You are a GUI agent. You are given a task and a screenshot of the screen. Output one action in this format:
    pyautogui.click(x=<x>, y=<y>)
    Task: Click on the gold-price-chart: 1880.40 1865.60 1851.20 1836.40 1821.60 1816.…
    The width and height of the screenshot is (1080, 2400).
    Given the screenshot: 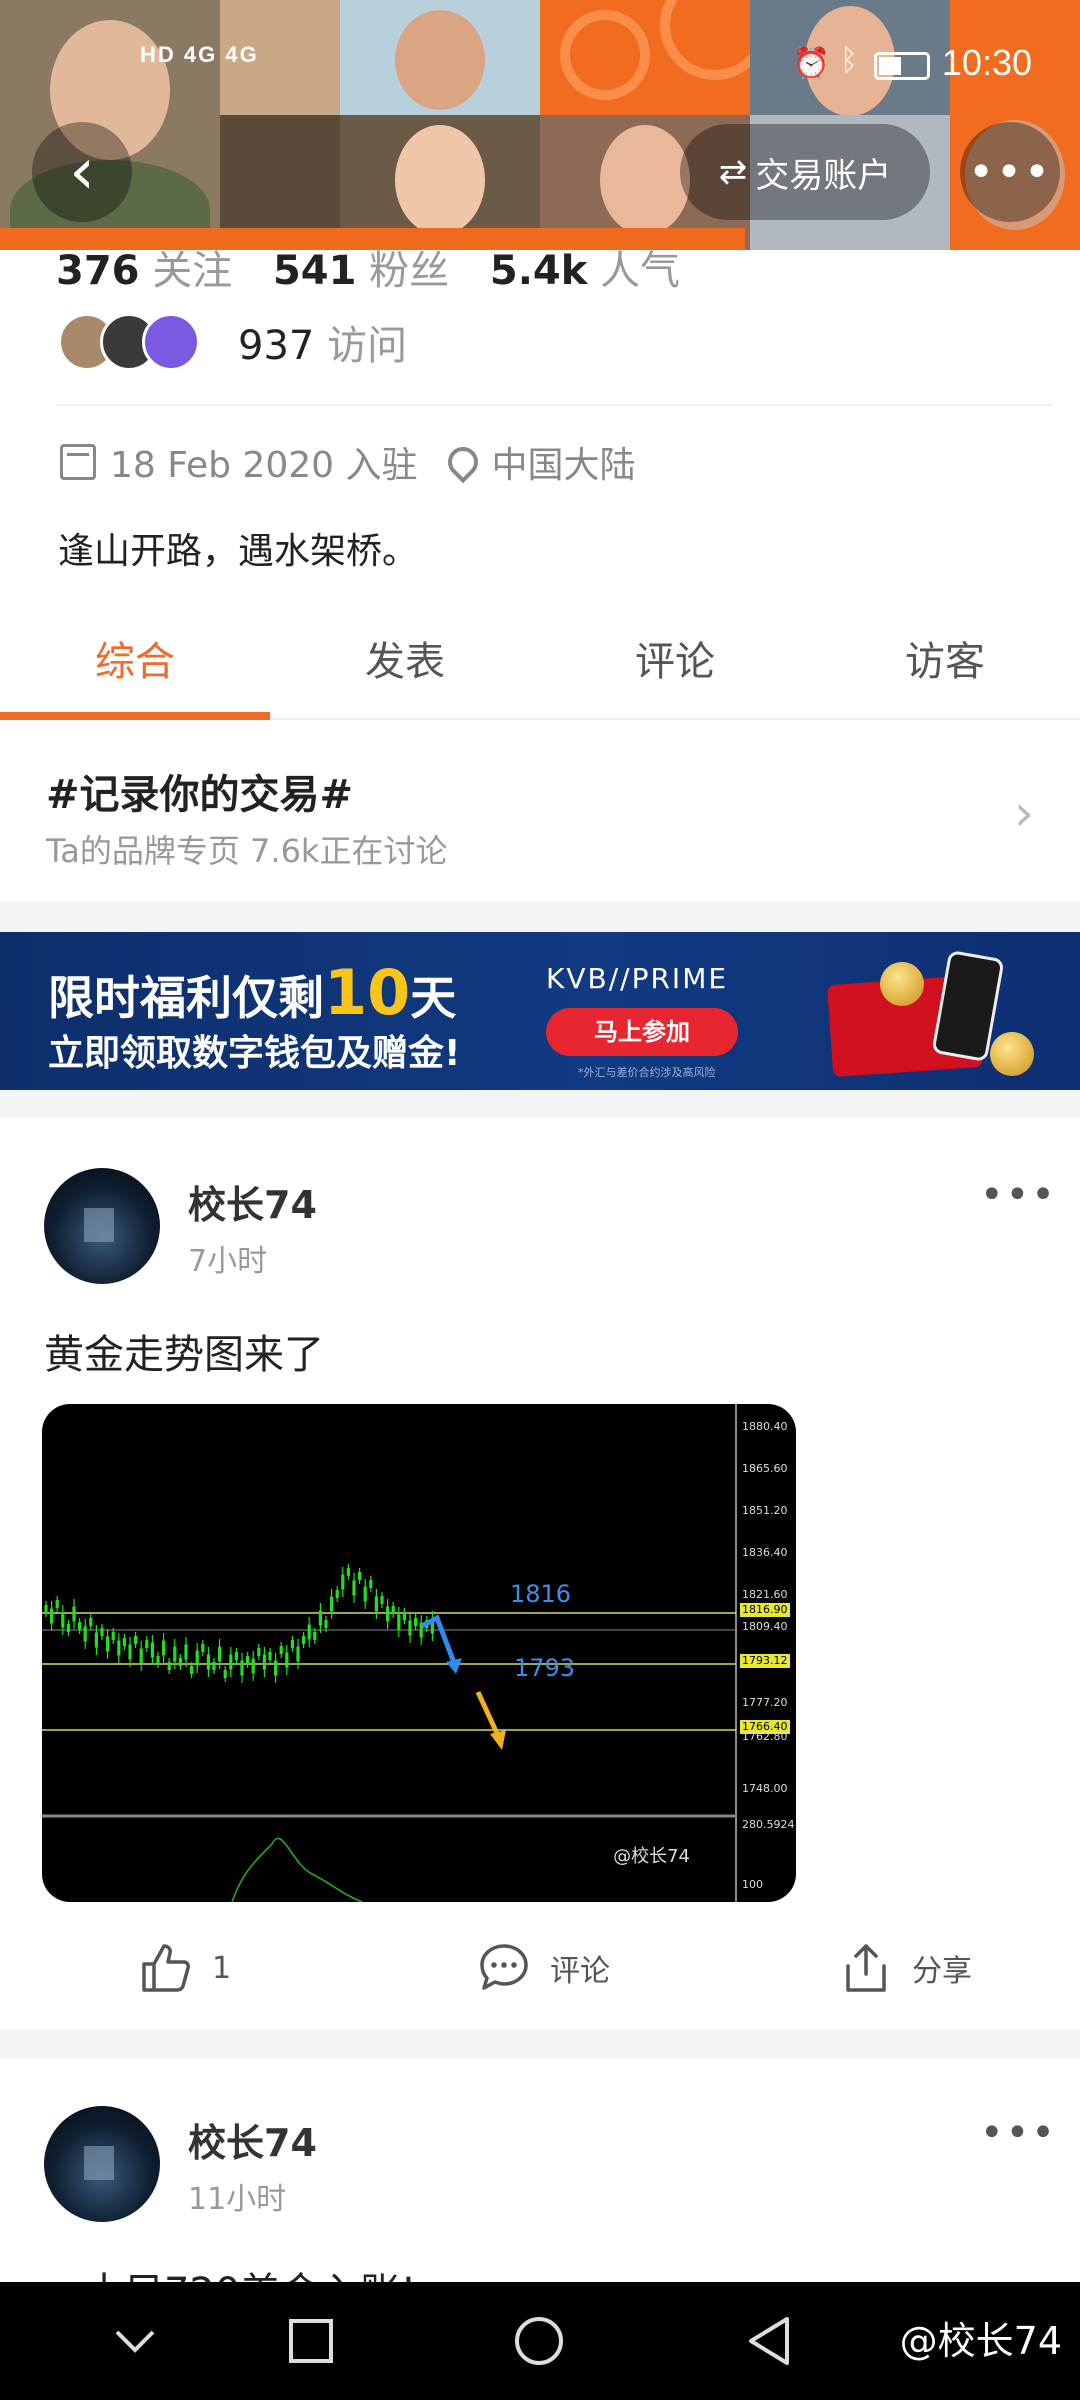 What is the action you would take?
    pyautogui.click(x=419, y=1653)
    